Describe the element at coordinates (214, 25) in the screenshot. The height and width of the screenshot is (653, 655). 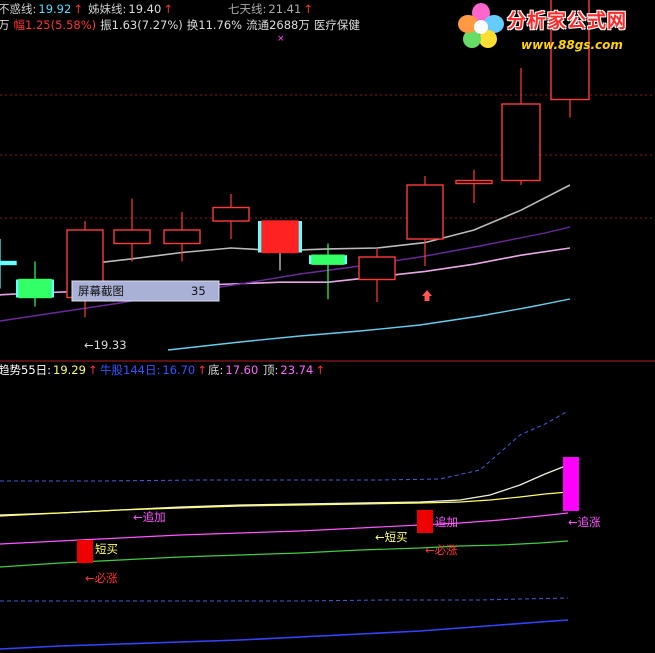
I see `header-turnover: 换11.76%` at that location.